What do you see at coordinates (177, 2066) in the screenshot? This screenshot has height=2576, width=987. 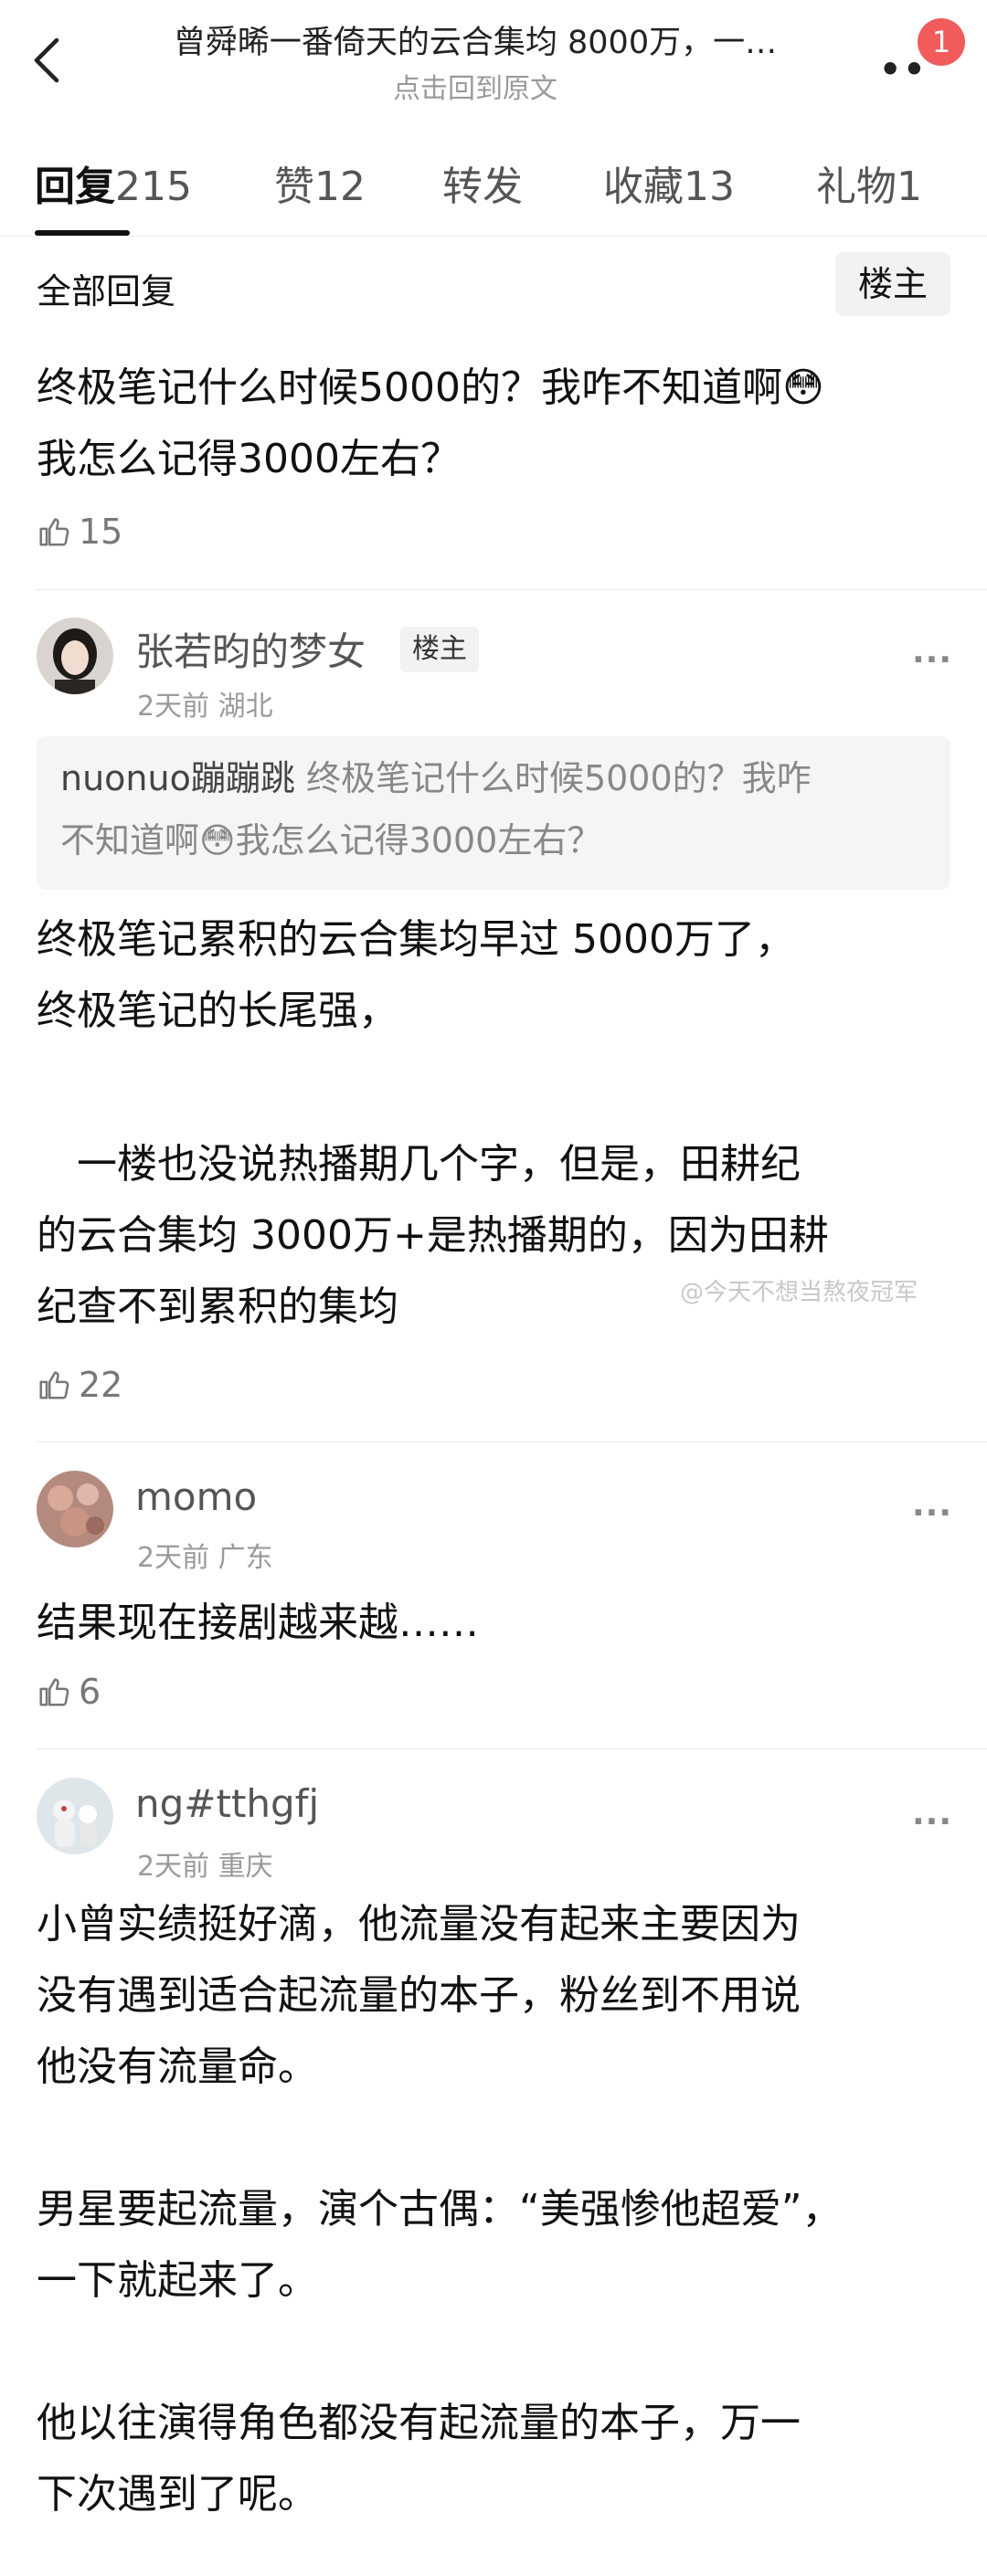 I see `comment-line: 他没有流量命。` at bounding box center [177, 2066].